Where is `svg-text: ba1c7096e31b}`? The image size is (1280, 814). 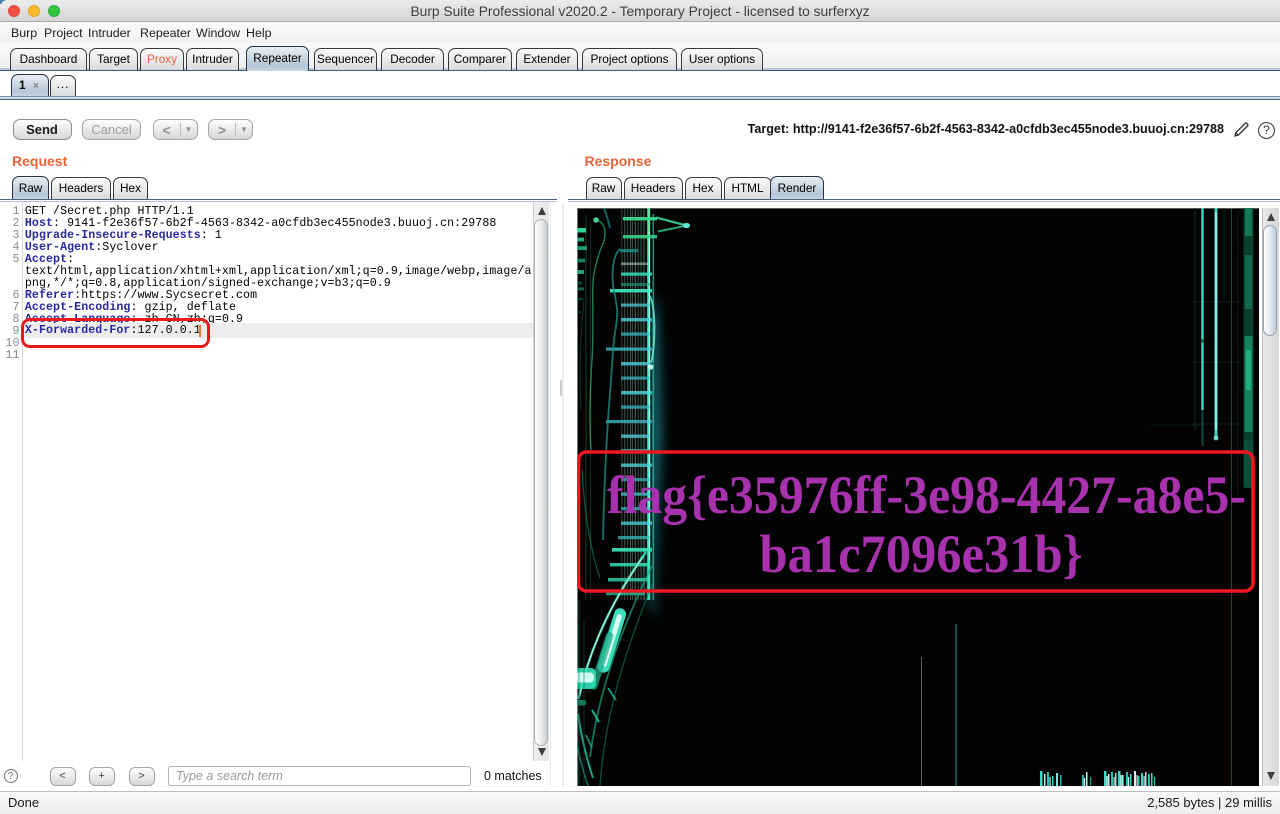 svg-text: ba1c7096e31b} is located at coordinates (921, 554).